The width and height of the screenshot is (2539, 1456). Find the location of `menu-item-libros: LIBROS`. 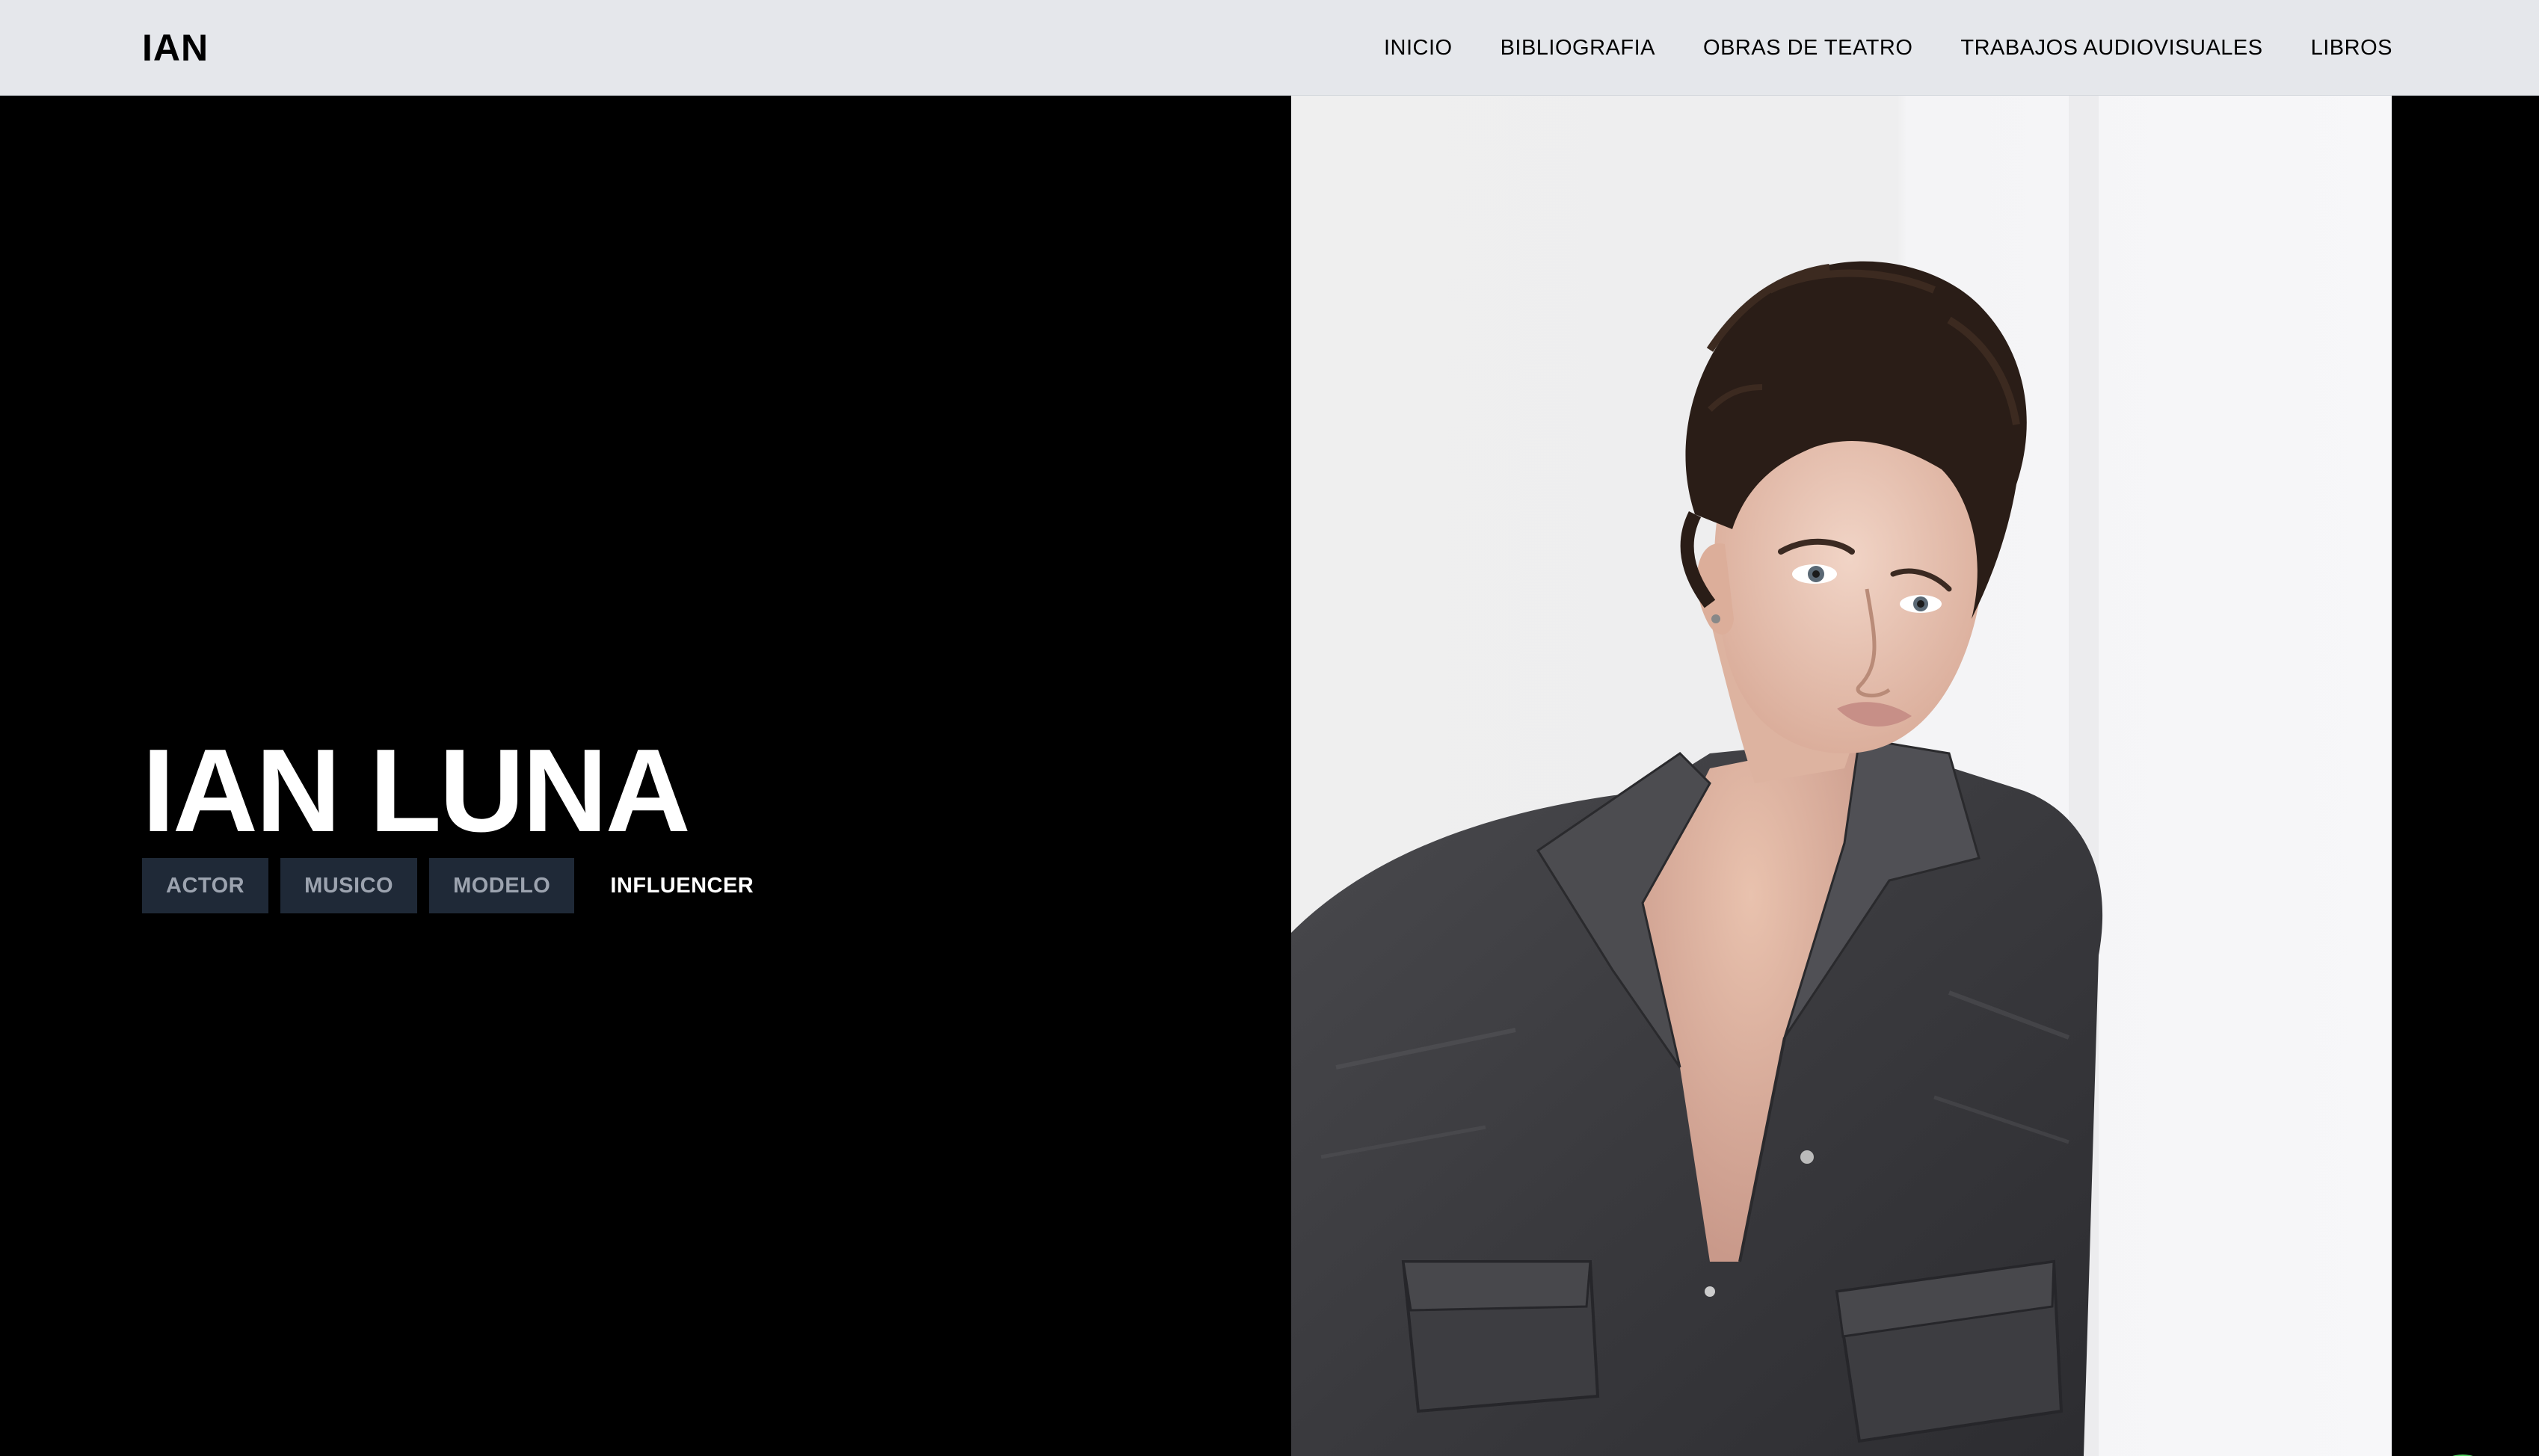

menu-item-libros: LIBROS is located at coordinates (2351, 48).